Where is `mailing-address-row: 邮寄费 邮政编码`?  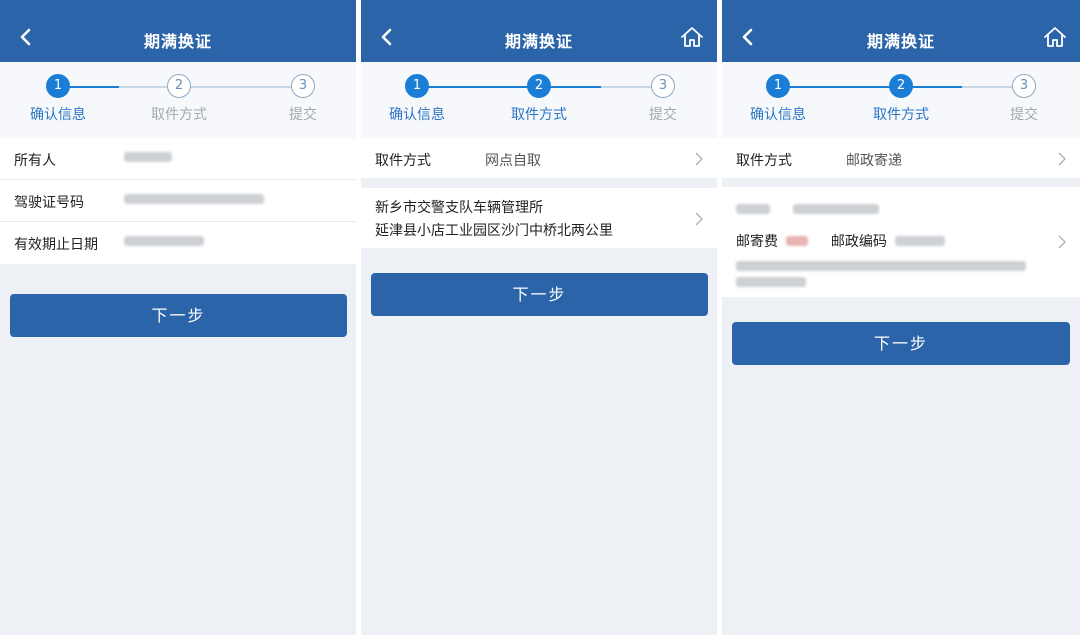
mailing-address-row: 邮寄费 邮政编码 is located at coordinates (901, 242).